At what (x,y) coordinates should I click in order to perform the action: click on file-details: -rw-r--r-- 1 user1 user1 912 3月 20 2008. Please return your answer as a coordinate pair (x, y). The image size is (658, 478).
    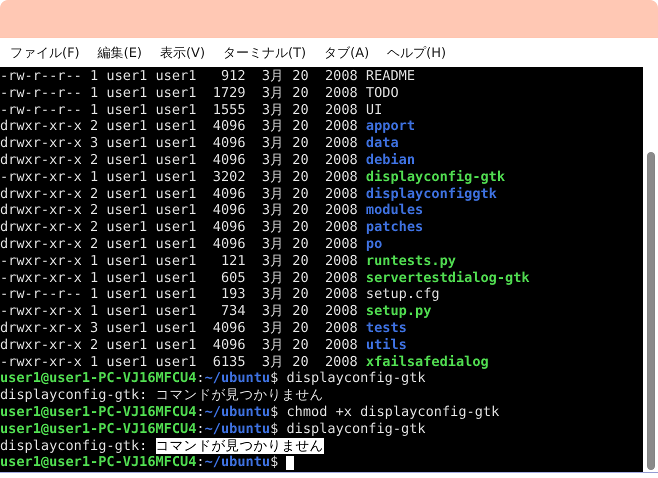
    Looking at the image, I should click on (179, 76).